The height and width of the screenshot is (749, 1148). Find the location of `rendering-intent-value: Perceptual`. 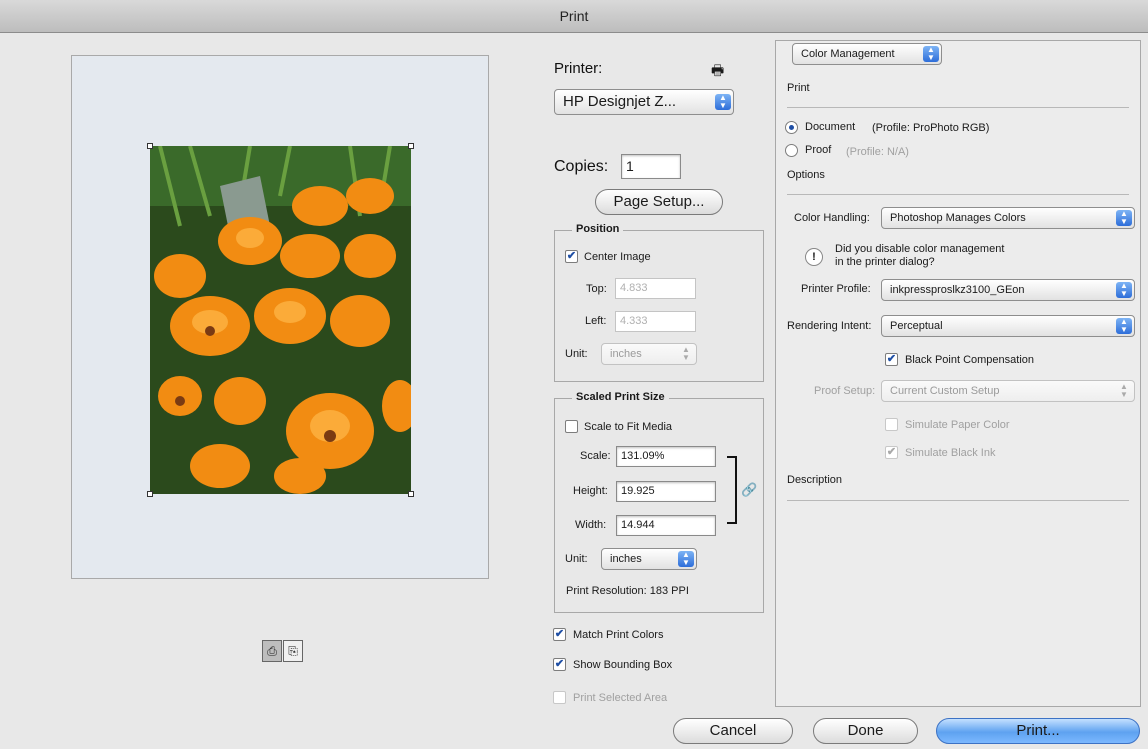

rendering-intent-value: Perceptual is located at coordinates (916, 326).